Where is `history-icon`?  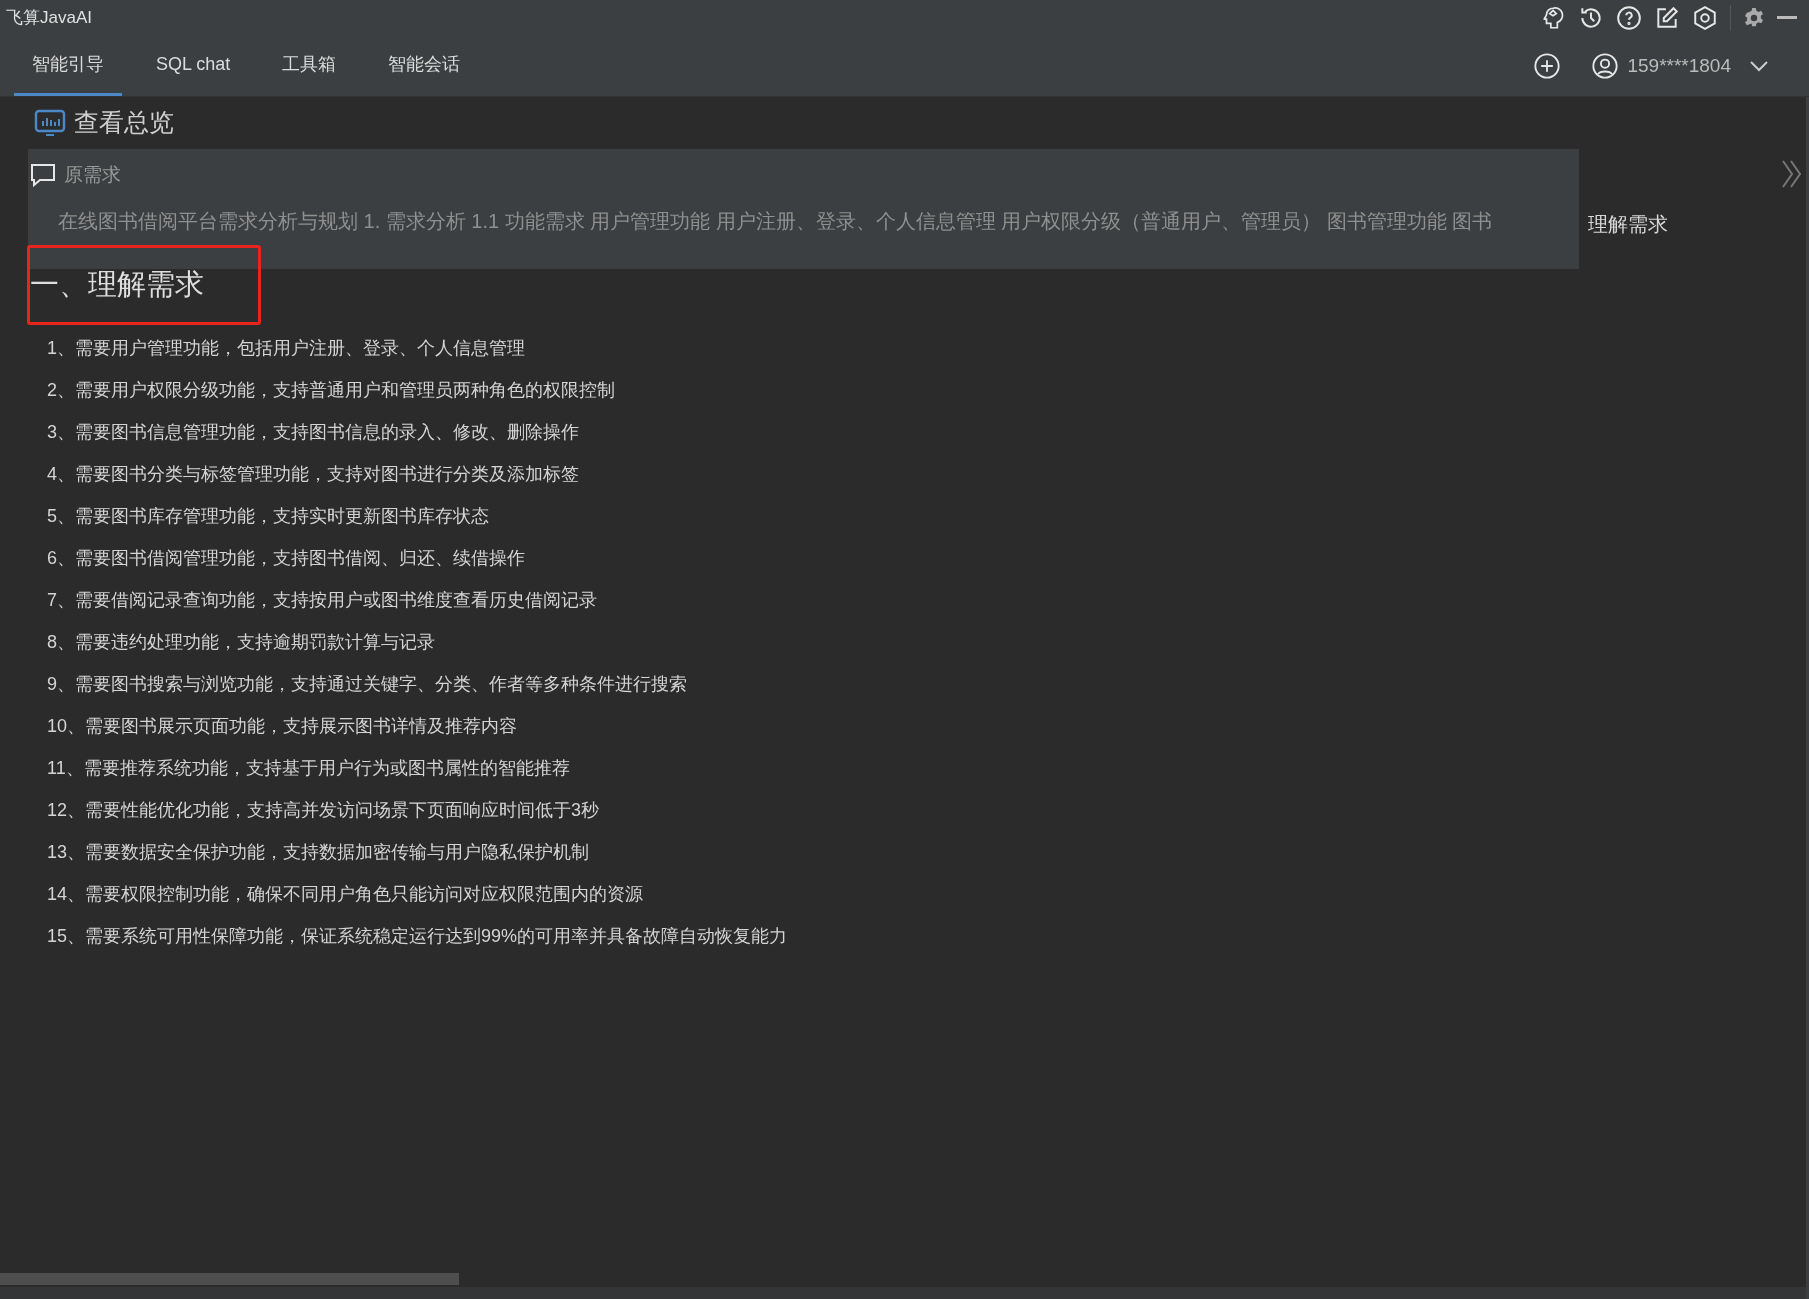
history-icon is located at coordinates (1591, 18).